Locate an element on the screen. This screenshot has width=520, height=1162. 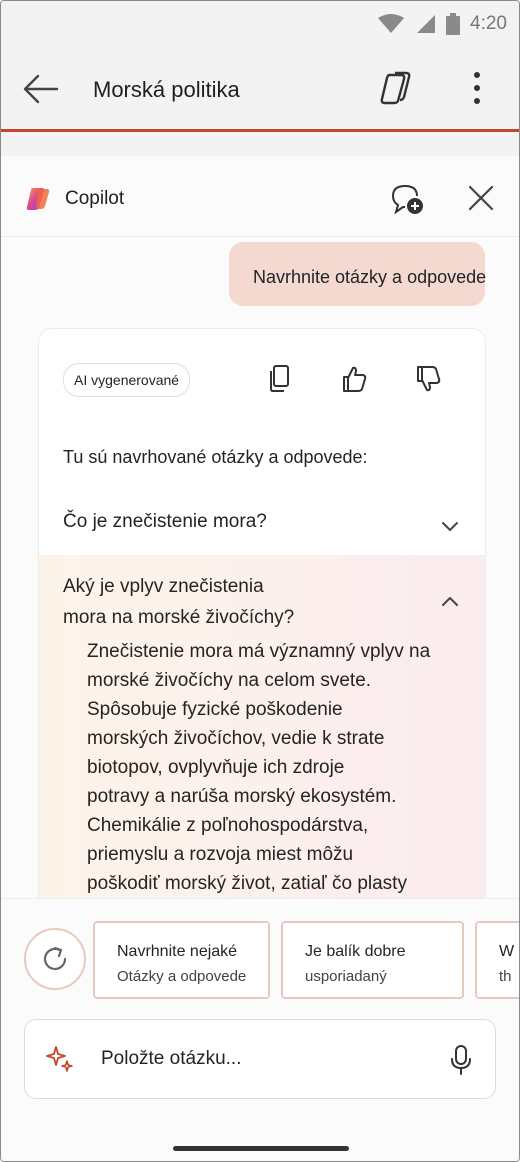
answer-line: poškodiť morský život, zatiaľ čo plasty is located at coordinates (247, 883).